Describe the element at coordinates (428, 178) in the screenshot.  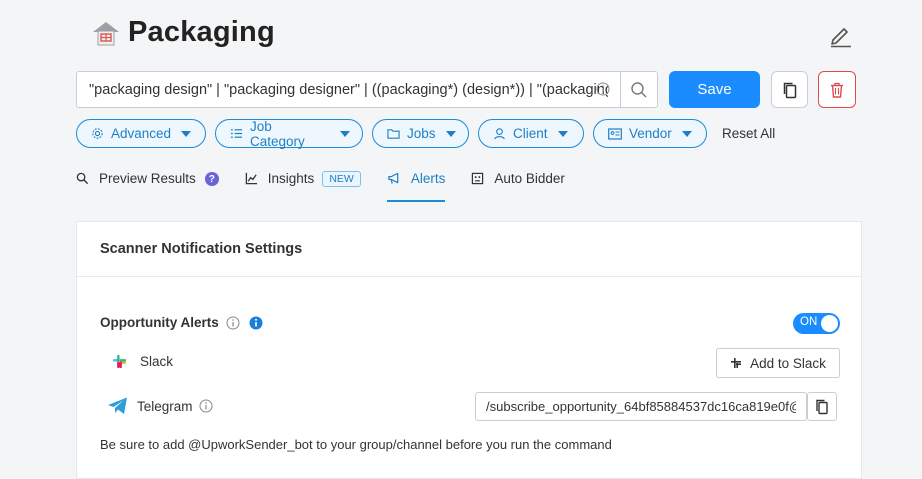
I see `tab-label: Alerts` at that location.